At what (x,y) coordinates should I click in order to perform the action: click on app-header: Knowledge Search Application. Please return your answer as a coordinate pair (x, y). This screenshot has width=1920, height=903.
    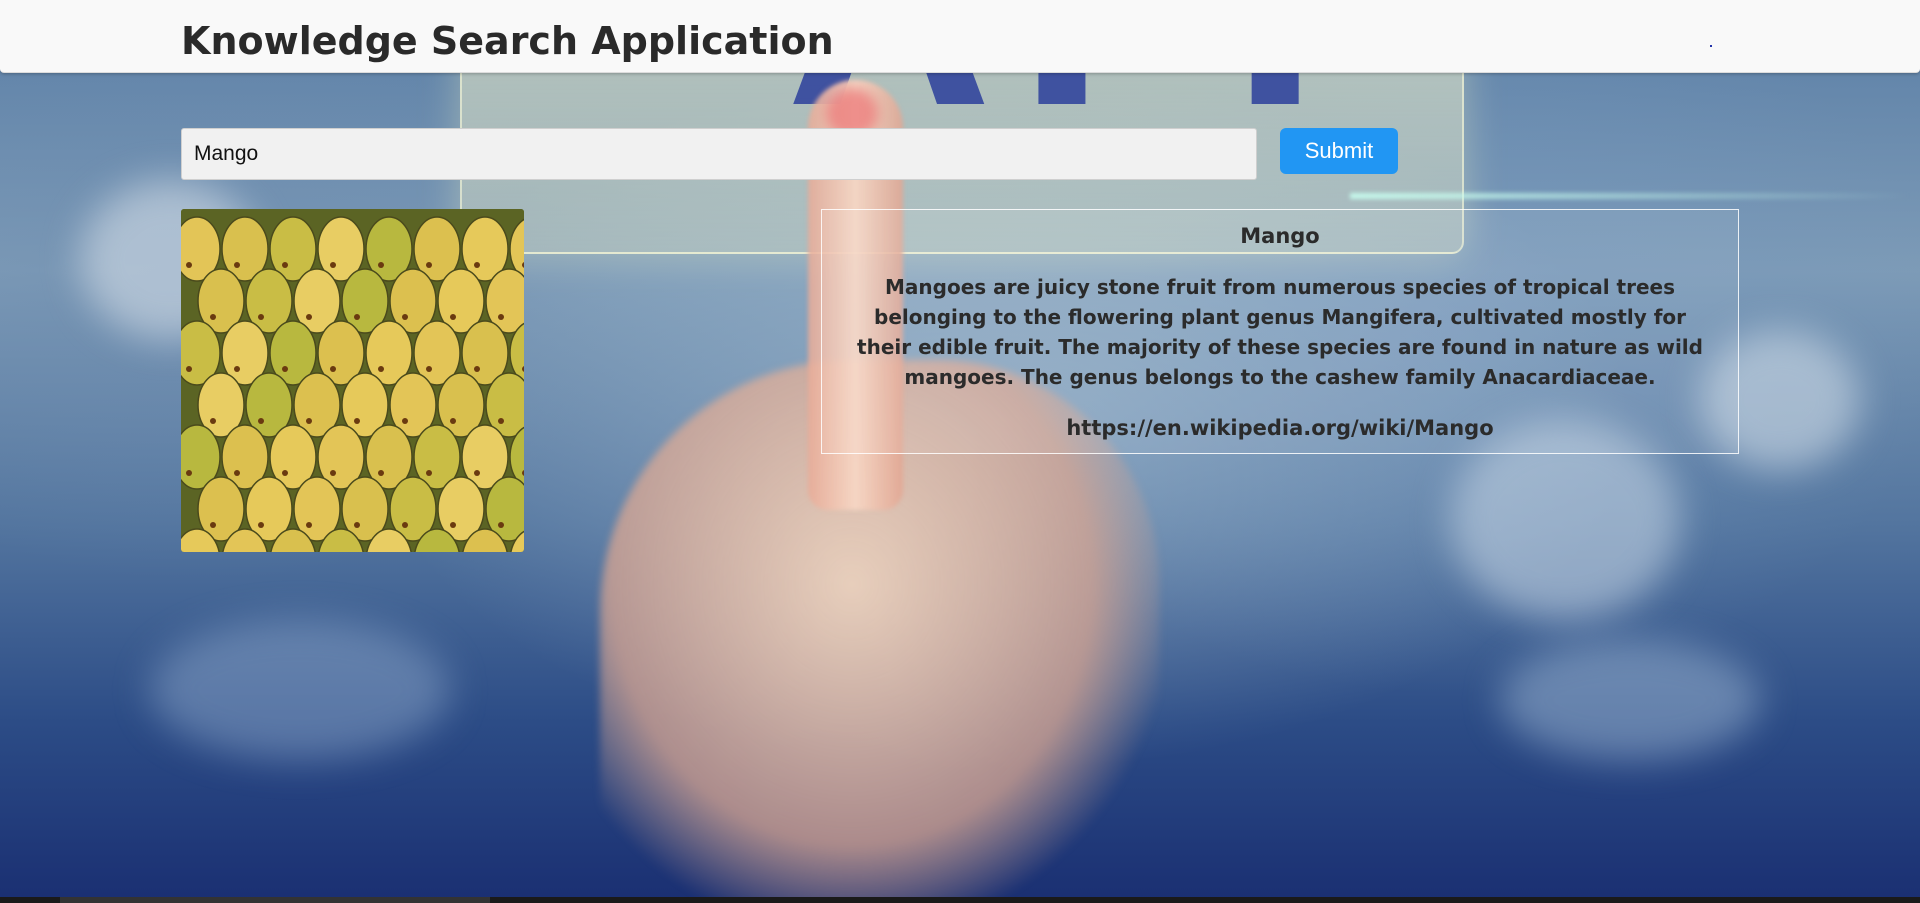
    Looking at the image, I should click on (960, 36).